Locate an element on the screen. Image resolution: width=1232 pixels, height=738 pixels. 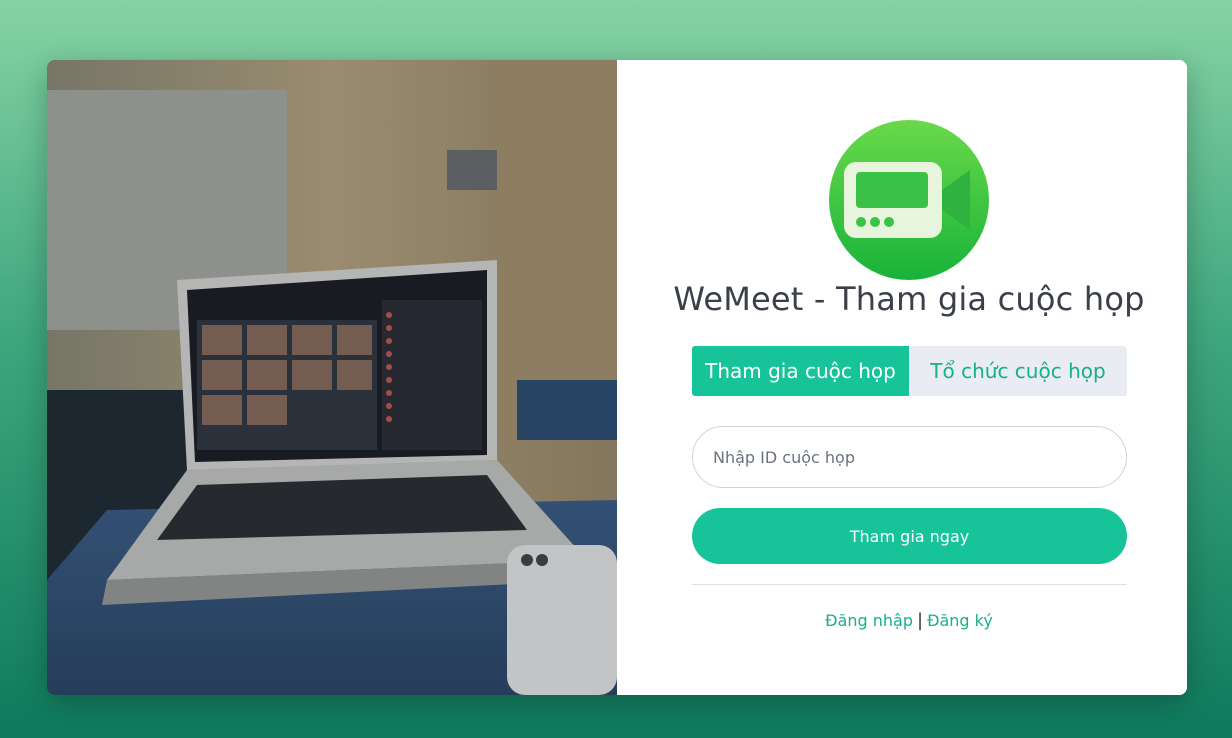
divider is located at coordinates (909, 584).